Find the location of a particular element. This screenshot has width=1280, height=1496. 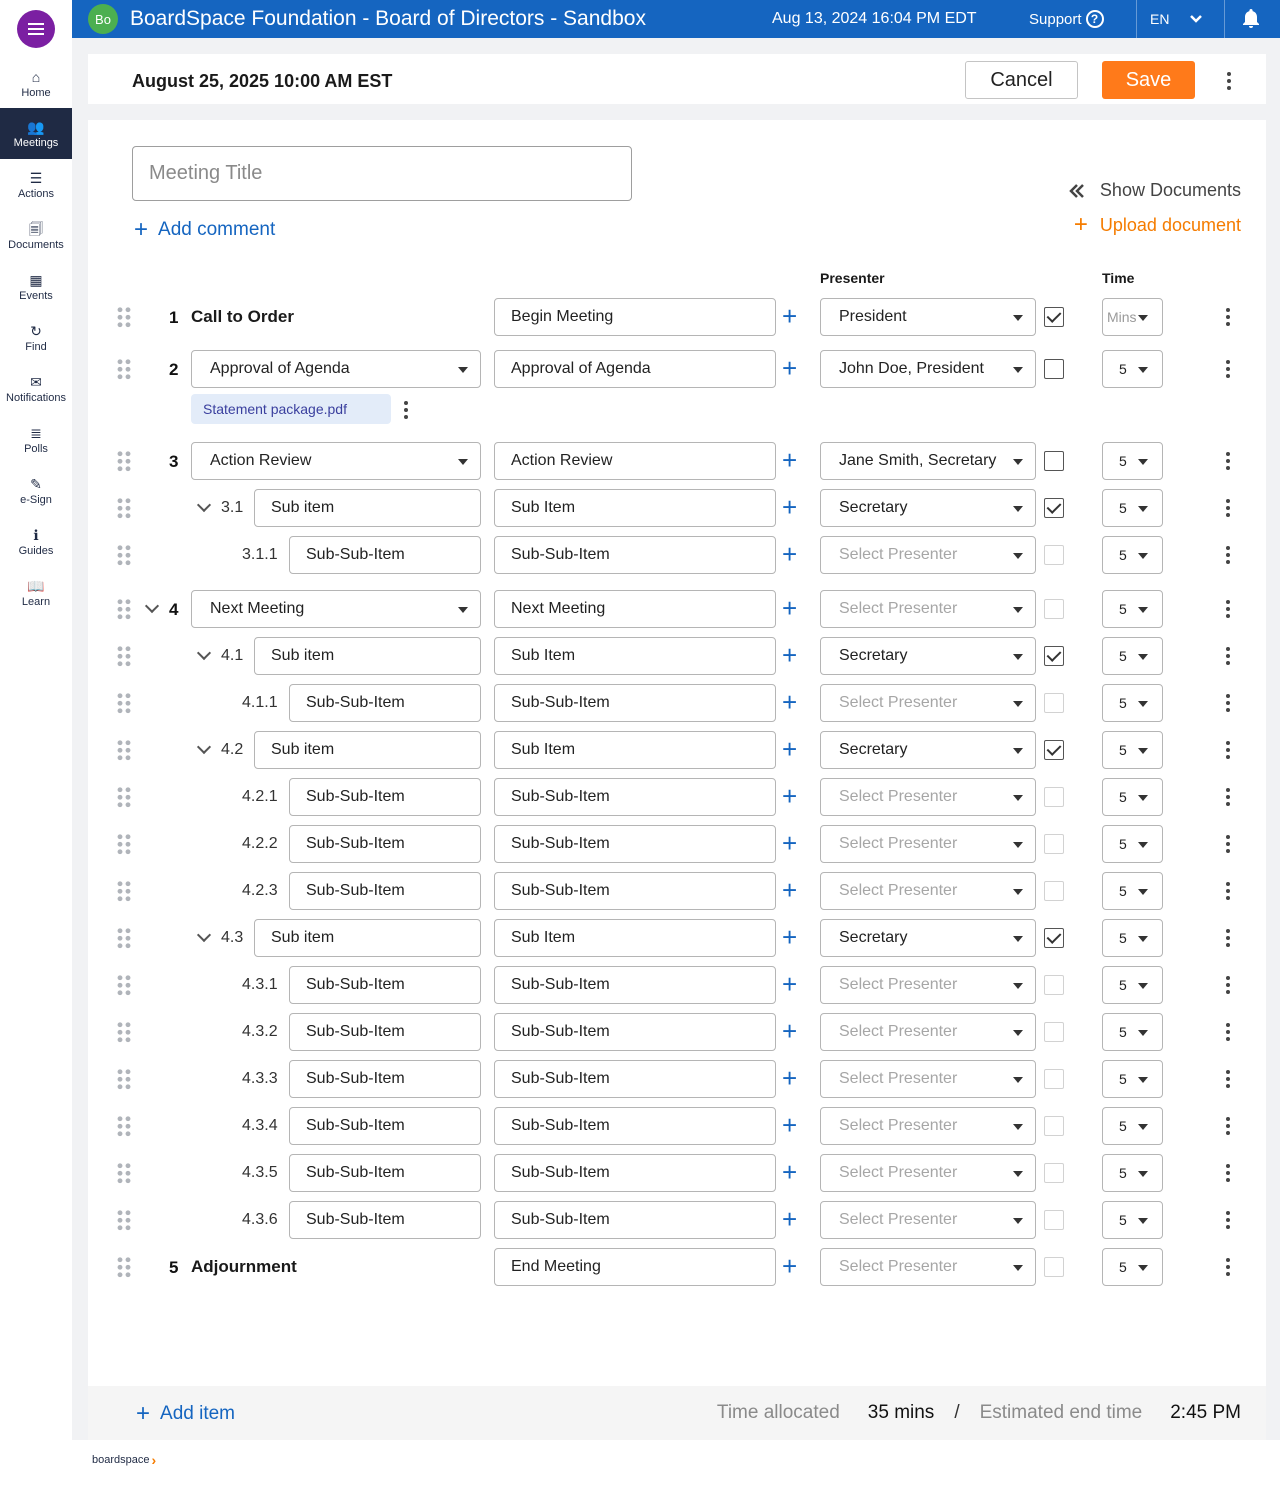

presenter-select: President is located at coordinates (928, 317).